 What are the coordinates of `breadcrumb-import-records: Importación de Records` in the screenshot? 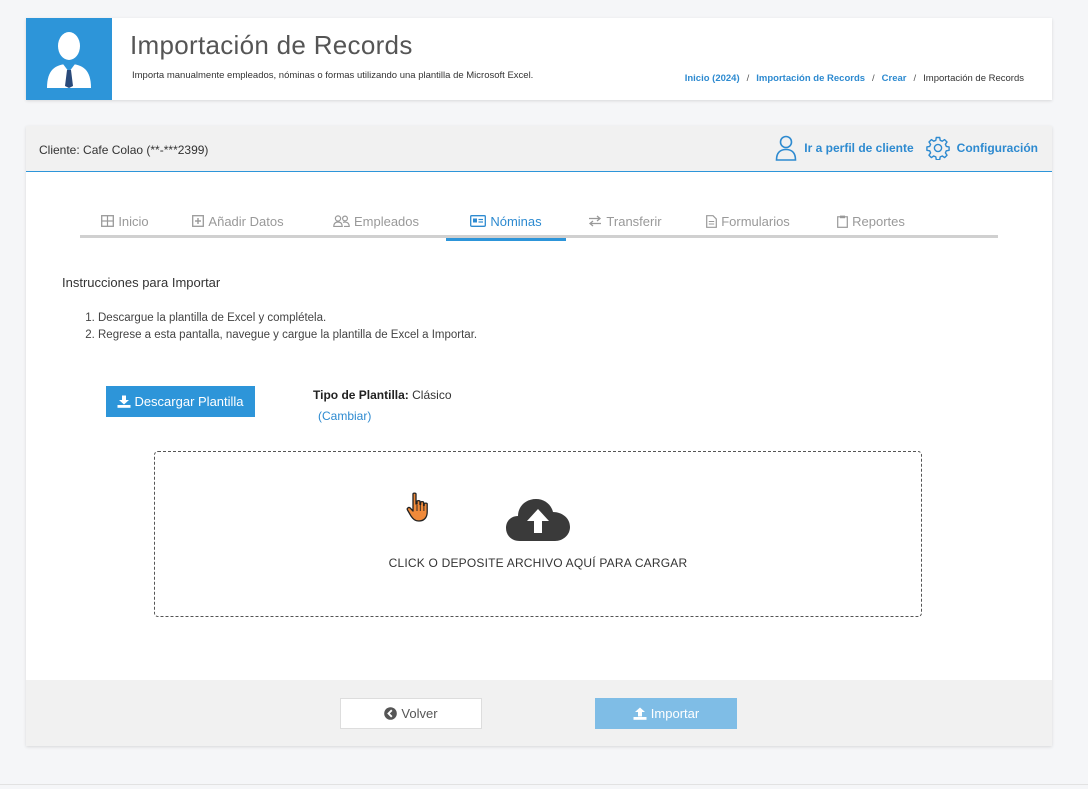 It's located at (810, 78).